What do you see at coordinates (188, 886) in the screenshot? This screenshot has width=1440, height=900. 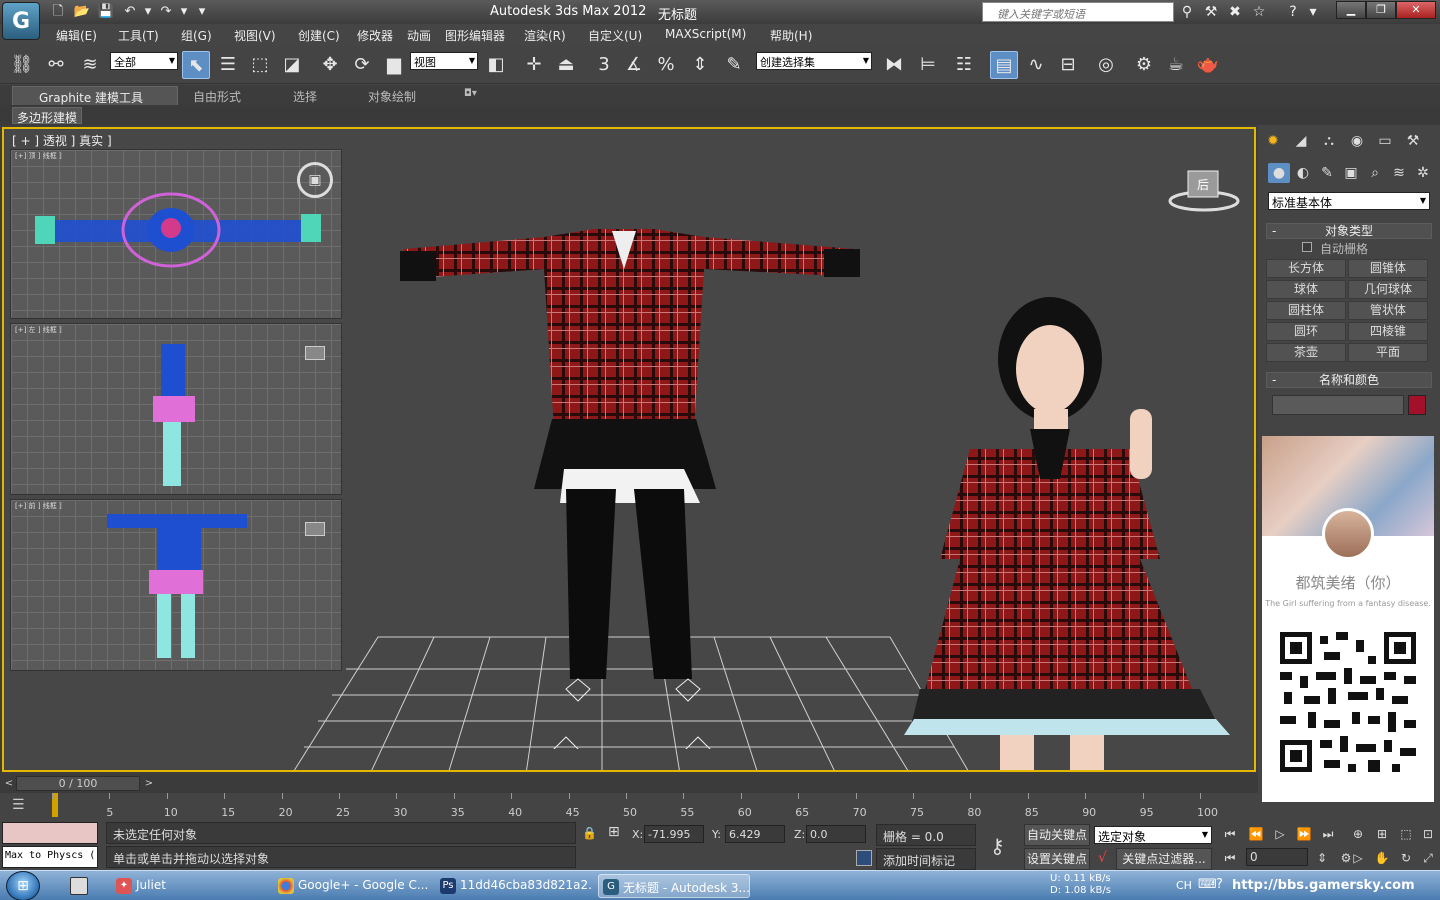 I see `task-juliet: ✦ Juliet` at bounding box center [188, 886].